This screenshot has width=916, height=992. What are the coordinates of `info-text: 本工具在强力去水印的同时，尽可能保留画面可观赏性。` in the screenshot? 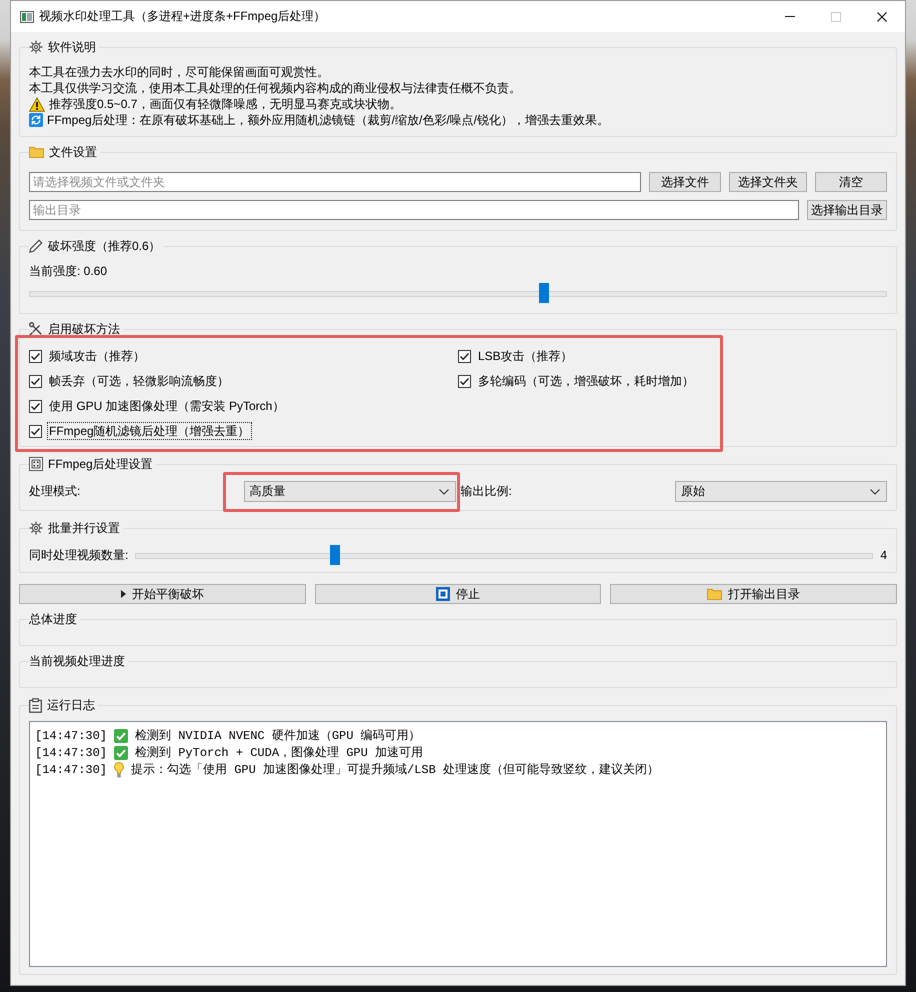 It's located at (179, 72).